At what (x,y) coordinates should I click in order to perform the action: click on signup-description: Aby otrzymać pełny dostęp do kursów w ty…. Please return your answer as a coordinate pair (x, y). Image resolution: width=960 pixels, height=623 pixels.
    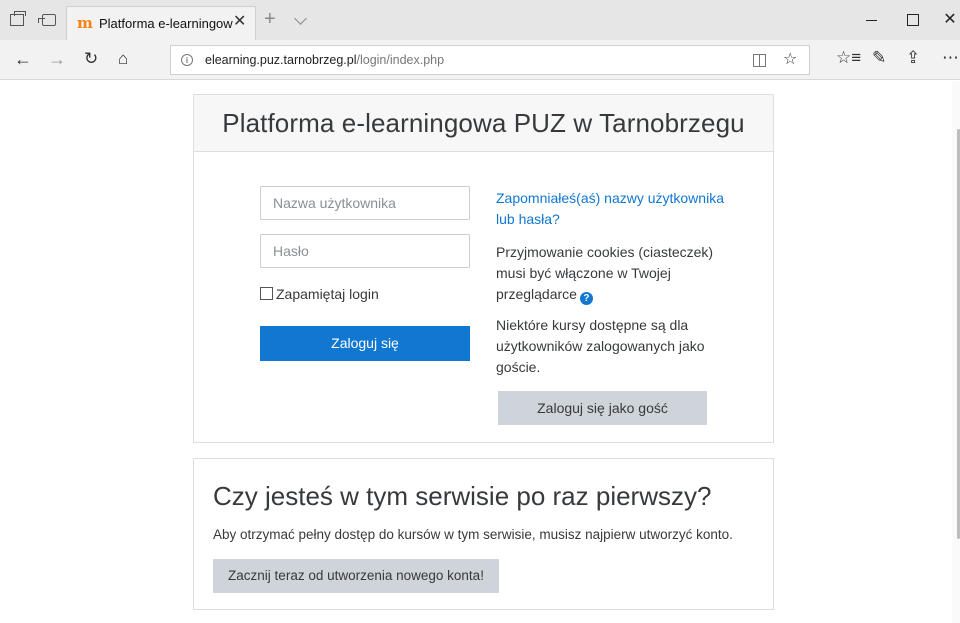
    Looking at the image, I should click on (473, 534).